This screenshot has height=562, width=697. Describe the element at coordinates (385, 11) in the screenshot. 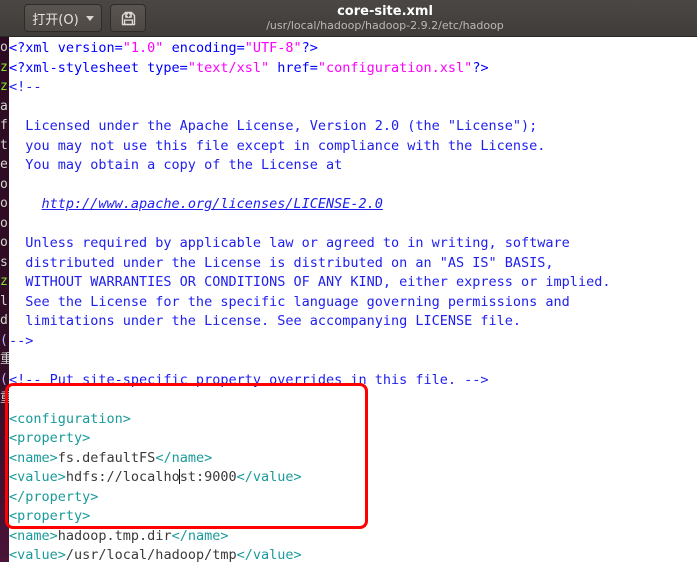

I see `window-title: core-site.xml` at that location.